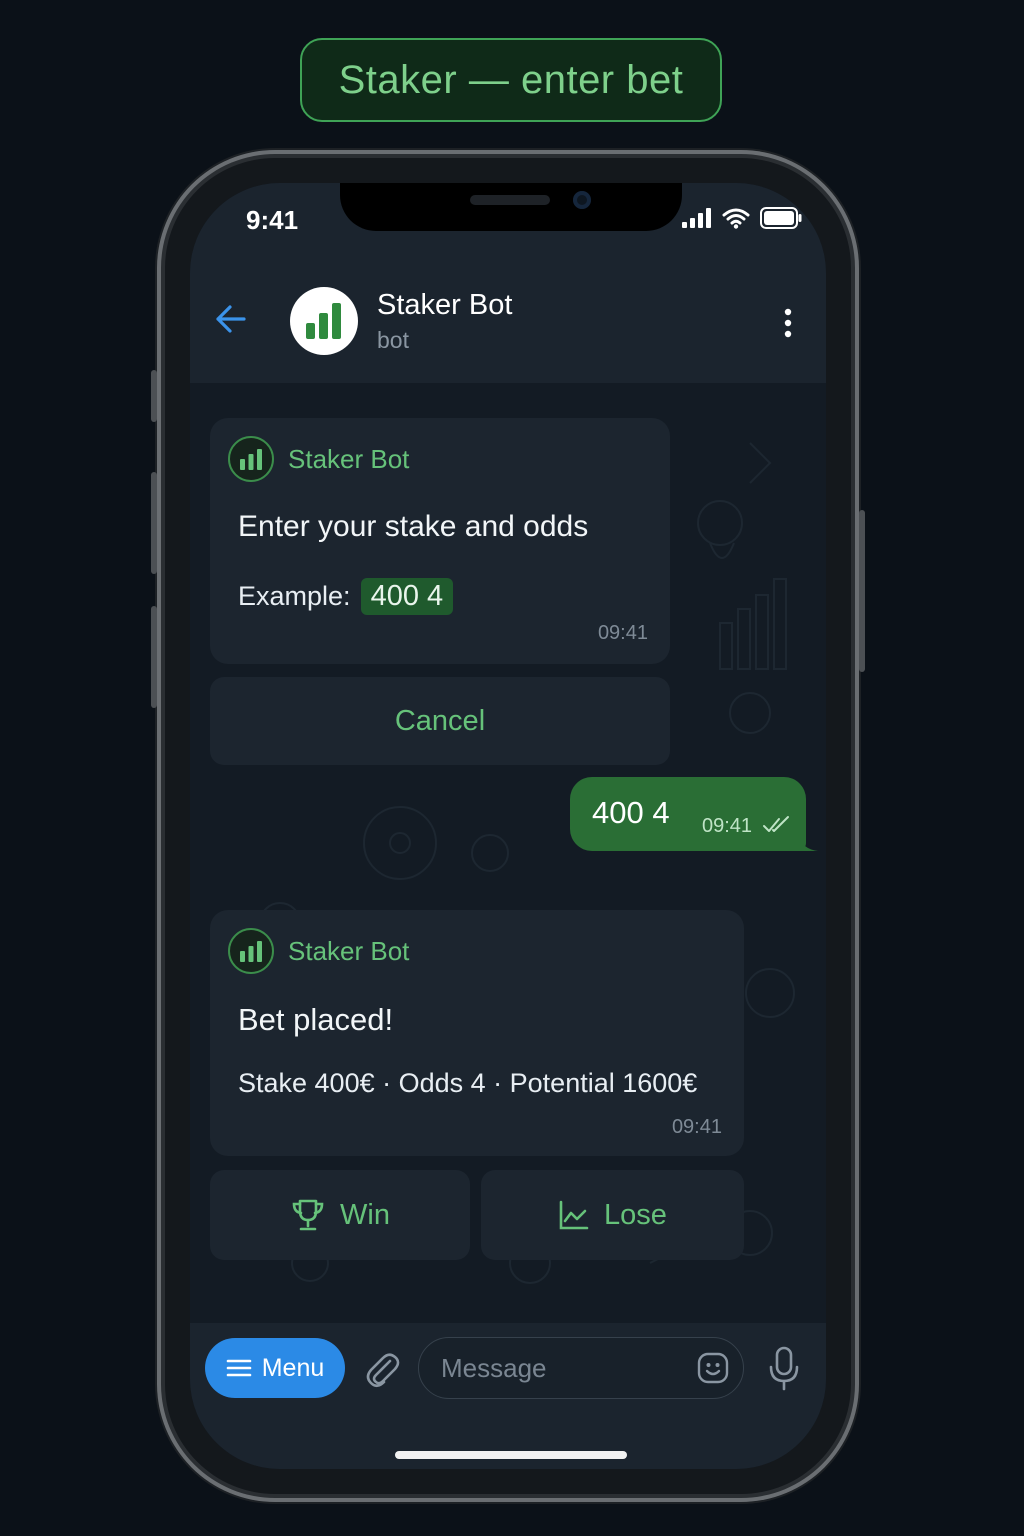 The height and width of the screenshot is (1536, 1024). Describe the element at coordinates (862, 591) in the screenshot. I see `power-button` at that location.